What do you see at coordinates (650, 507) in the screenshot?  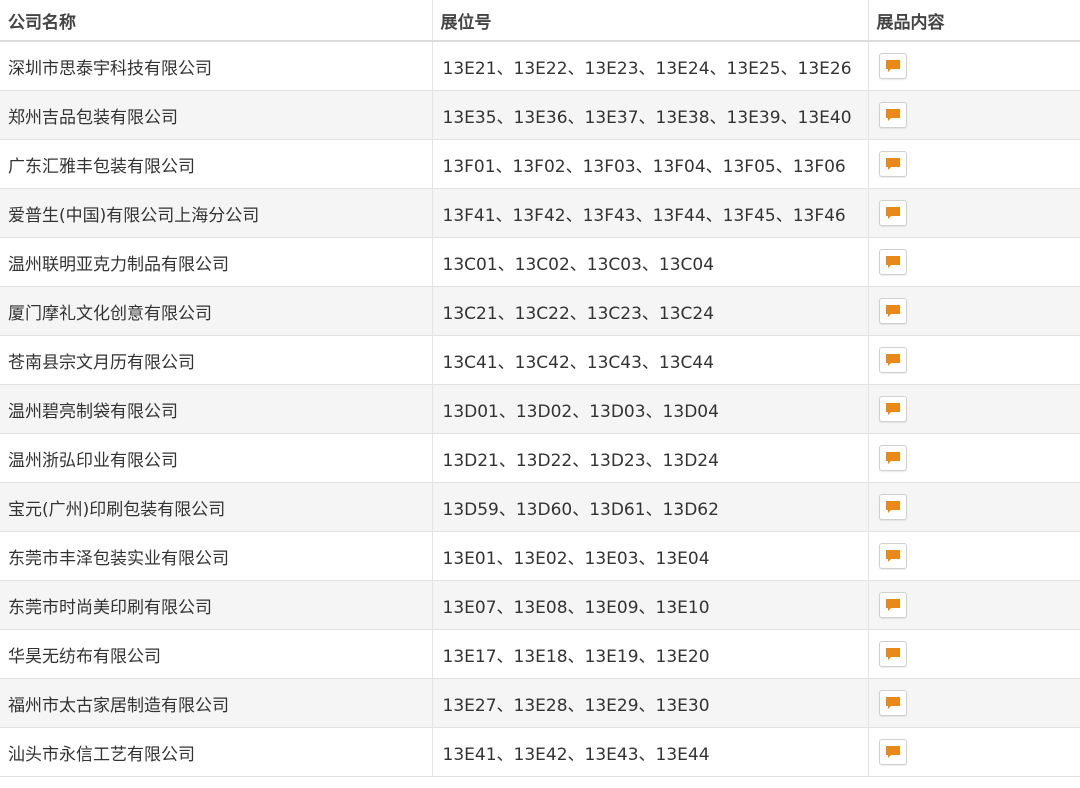 I see `booth-number-cell: 13D59、13D60、13D61、13D62` at bounding box center [650, 507].